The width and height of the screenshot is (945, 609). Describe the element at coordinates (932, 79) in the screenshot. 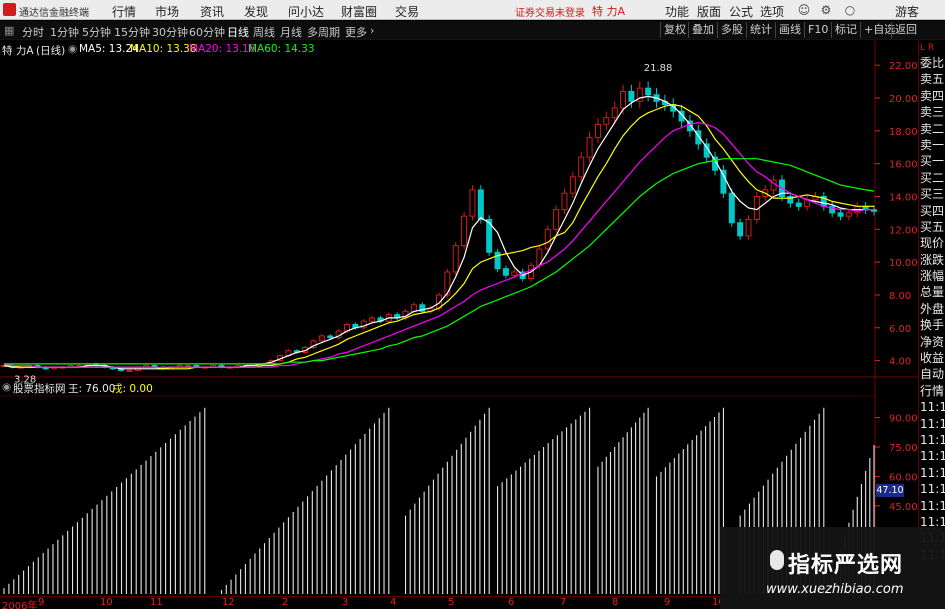

I see `quote-field: 卖五` at that location.